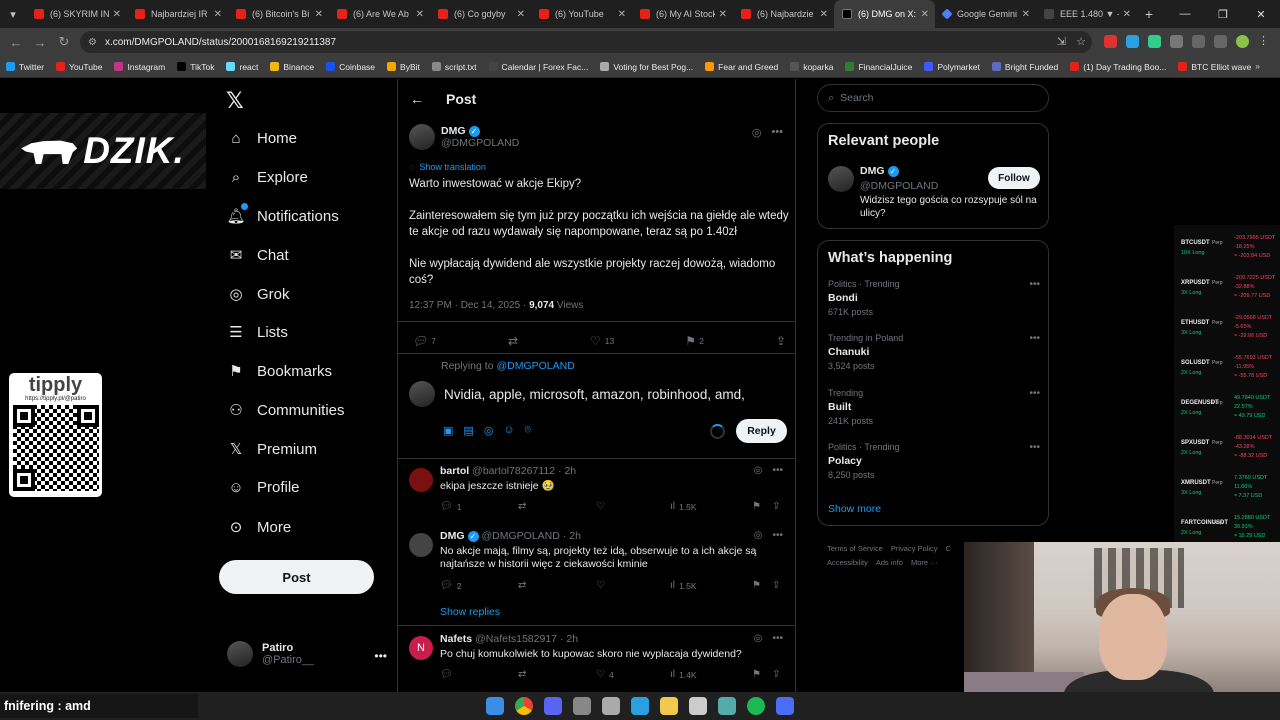  What do you see at coordinates (459, 536) in the screenshot?
I see `reply-author-name: DMG ✓` at bounding box center [459, 536].